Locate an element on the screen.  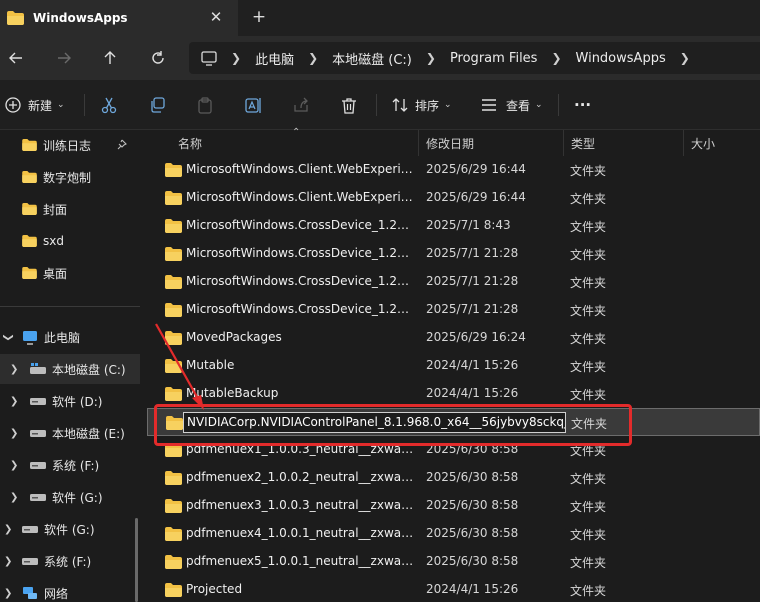
forward-button is located at coordinates (64, 58).